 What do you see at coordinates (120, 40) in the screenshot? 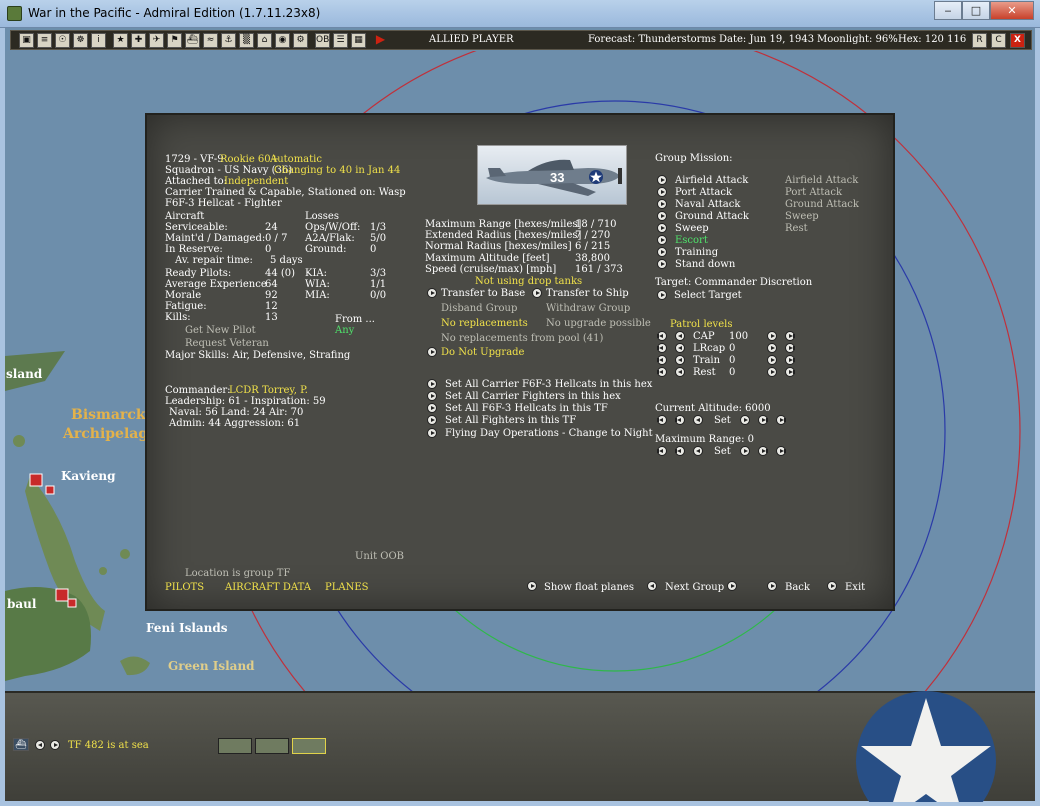
I see `star-icon: ★` at bounding box center [120, 40].